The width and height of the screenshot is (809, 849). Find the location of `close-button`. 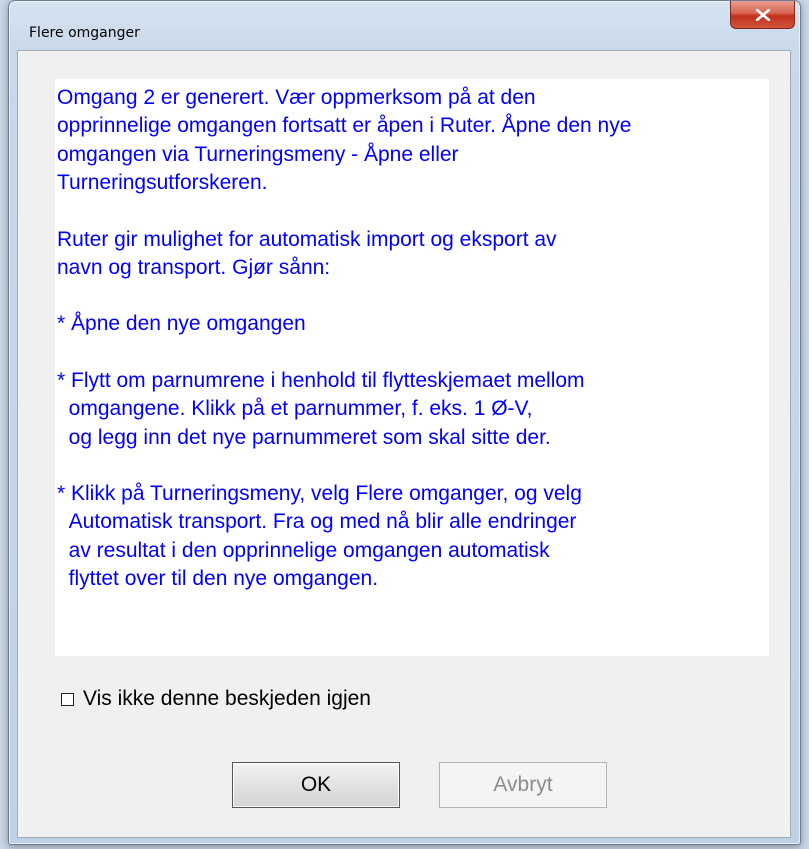

close-button is located at coordinates (762, 15).